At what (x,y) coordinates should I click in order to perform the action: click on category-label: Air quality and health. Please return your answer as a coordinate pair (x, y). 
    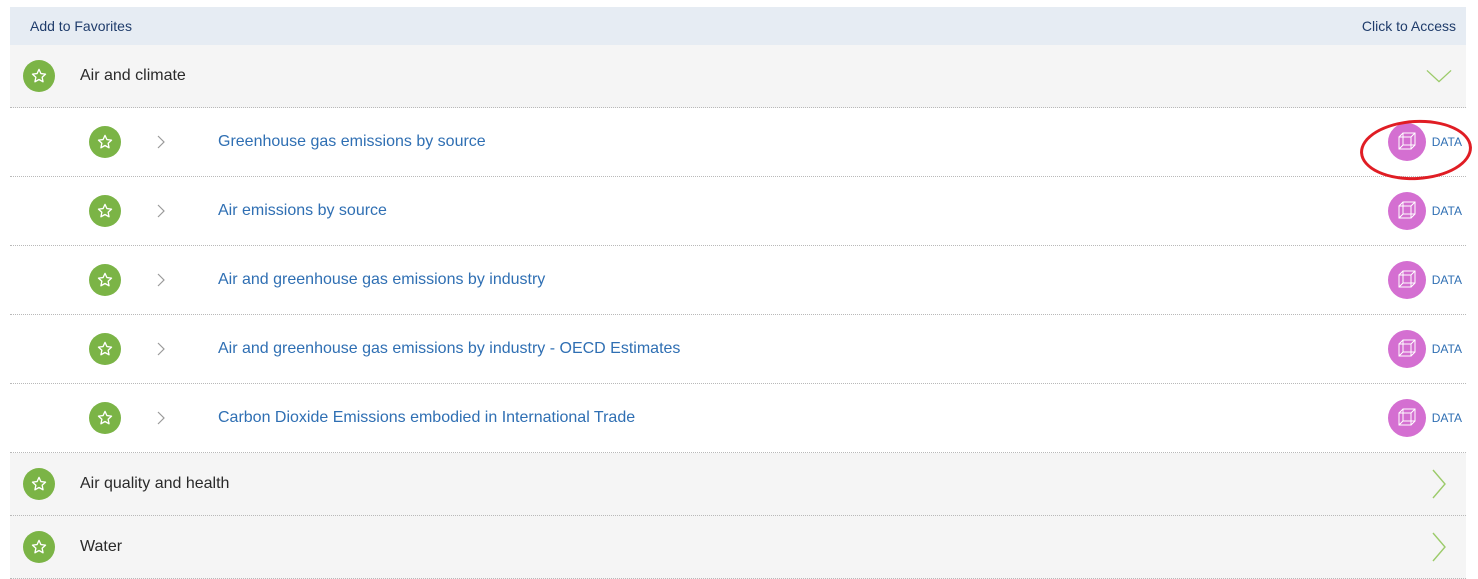
    Looking at the image, I should click on (155, 483).